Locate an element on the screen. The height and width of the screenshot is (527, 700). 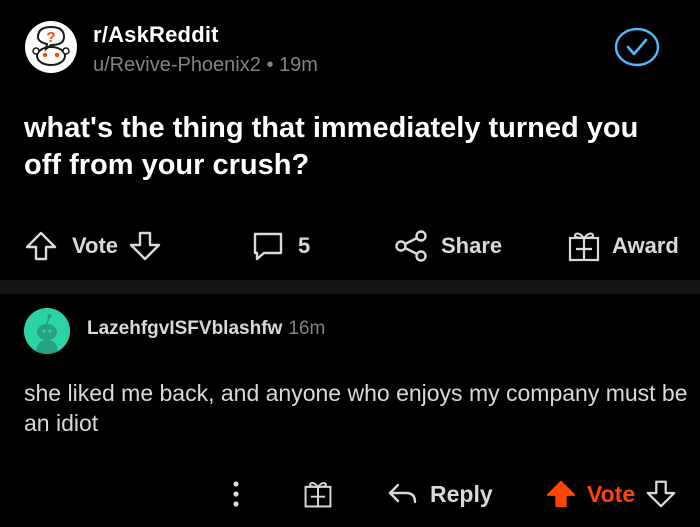
comment-vote-control: Vote is located at coordinates (611, 494).